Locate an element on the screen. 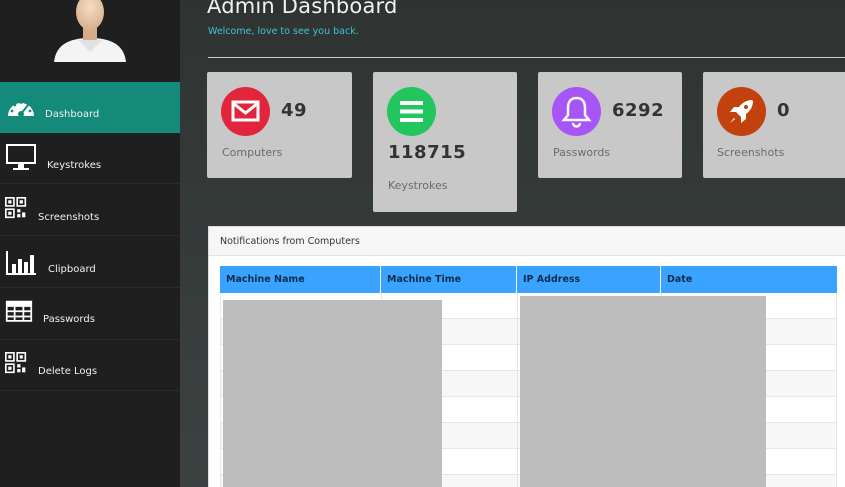  column-header-machine-name: Machine Name is located at coordinates (300, 279).